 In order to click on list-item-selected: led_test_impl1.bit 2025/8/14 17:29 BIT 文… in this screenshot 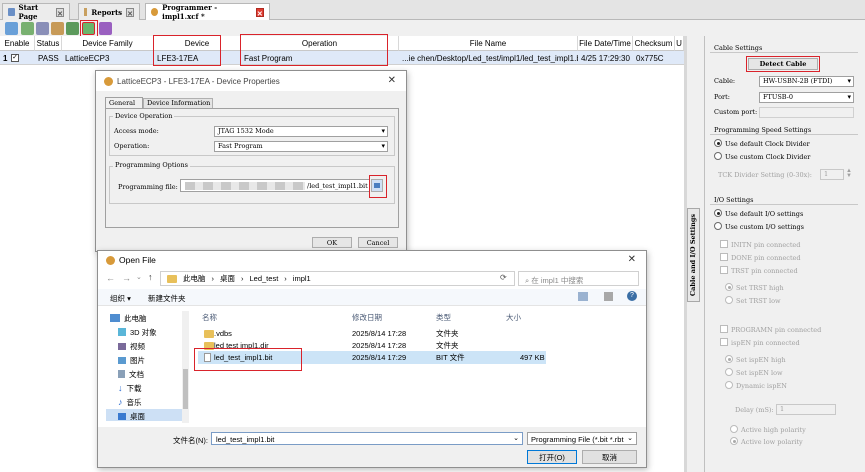, I will do `click(372, 357)`.